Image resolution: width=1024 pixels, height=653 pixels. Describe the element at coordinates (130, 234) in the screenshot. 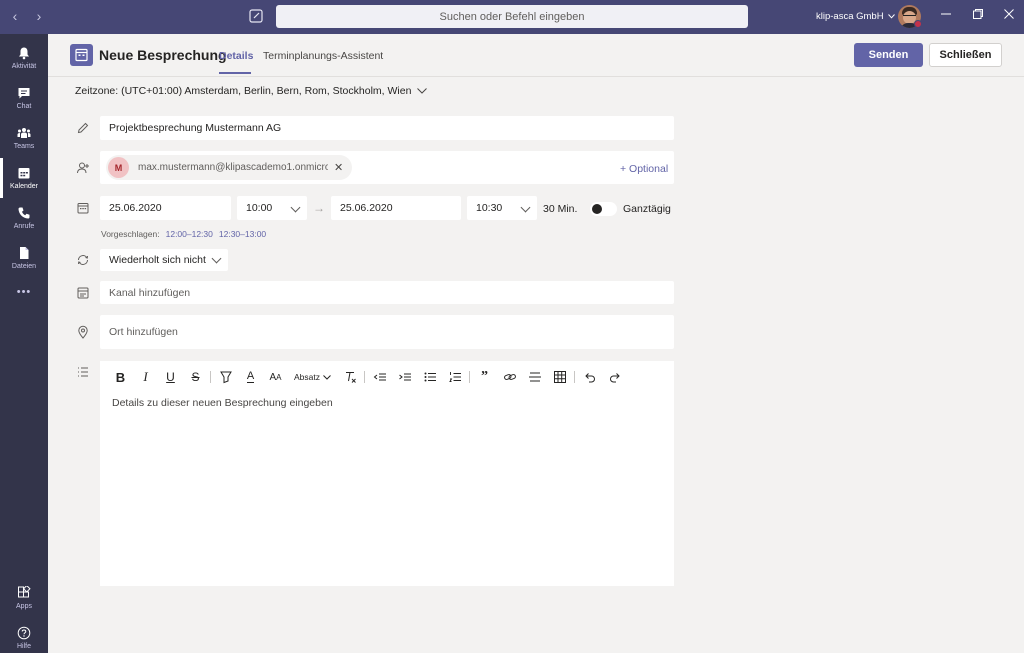

I see `suggested-label: Vorgeschlagen:` at that location.